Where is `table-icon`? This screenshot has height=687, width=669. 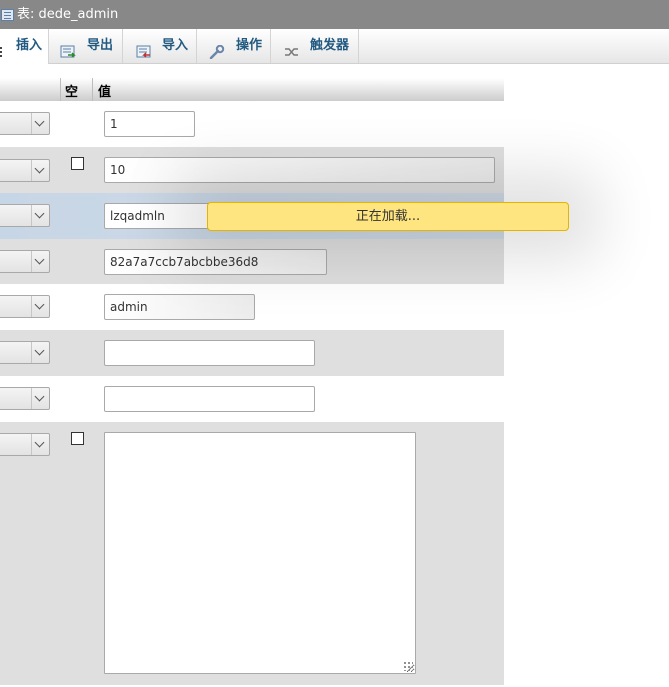
table-icon is located at coordinates (7, 15).